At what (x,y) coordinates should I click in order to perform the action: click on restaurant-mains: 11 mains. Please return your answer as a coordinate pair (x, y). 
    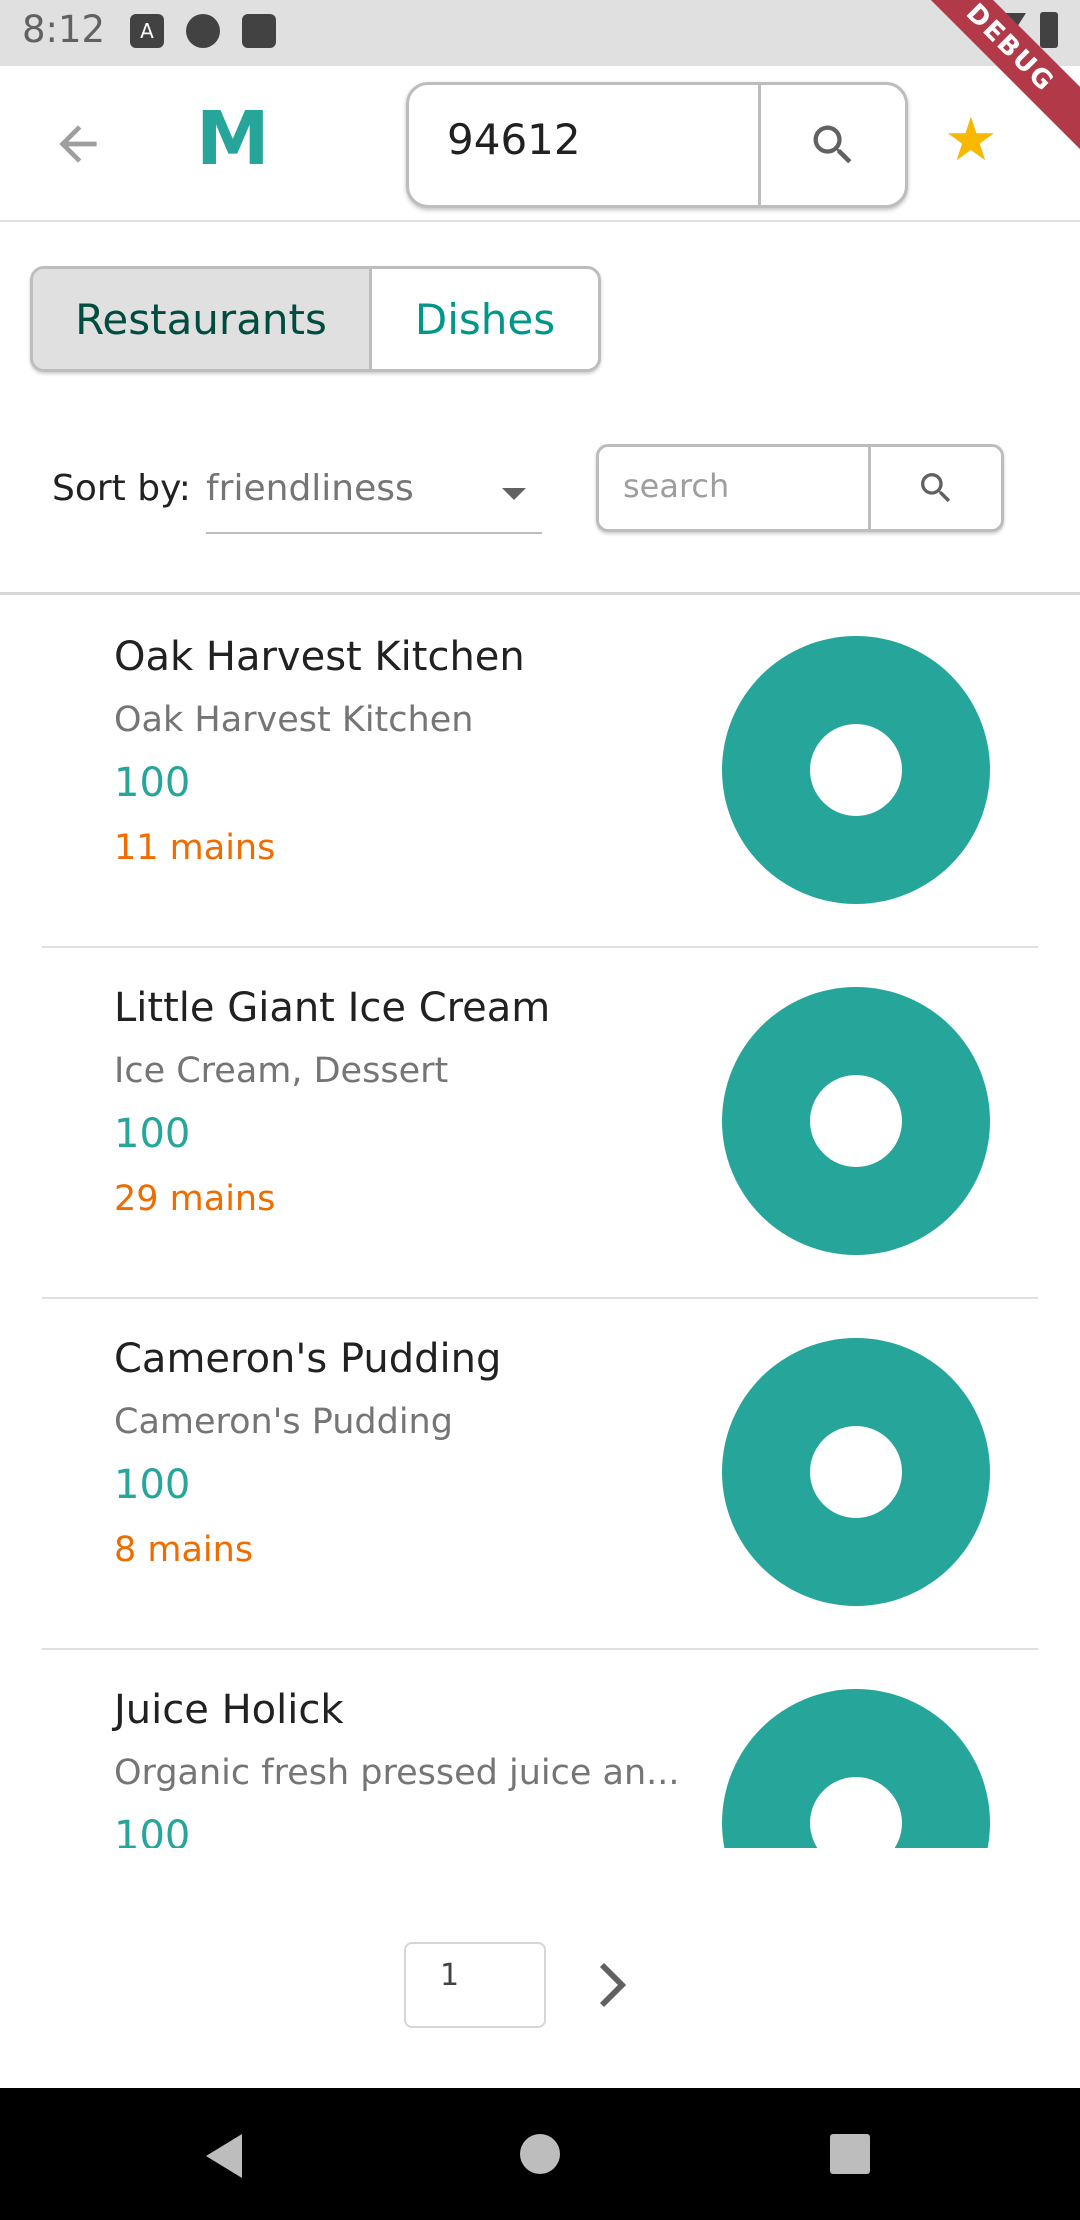
    Looking at the image, I should click on (195, 848).